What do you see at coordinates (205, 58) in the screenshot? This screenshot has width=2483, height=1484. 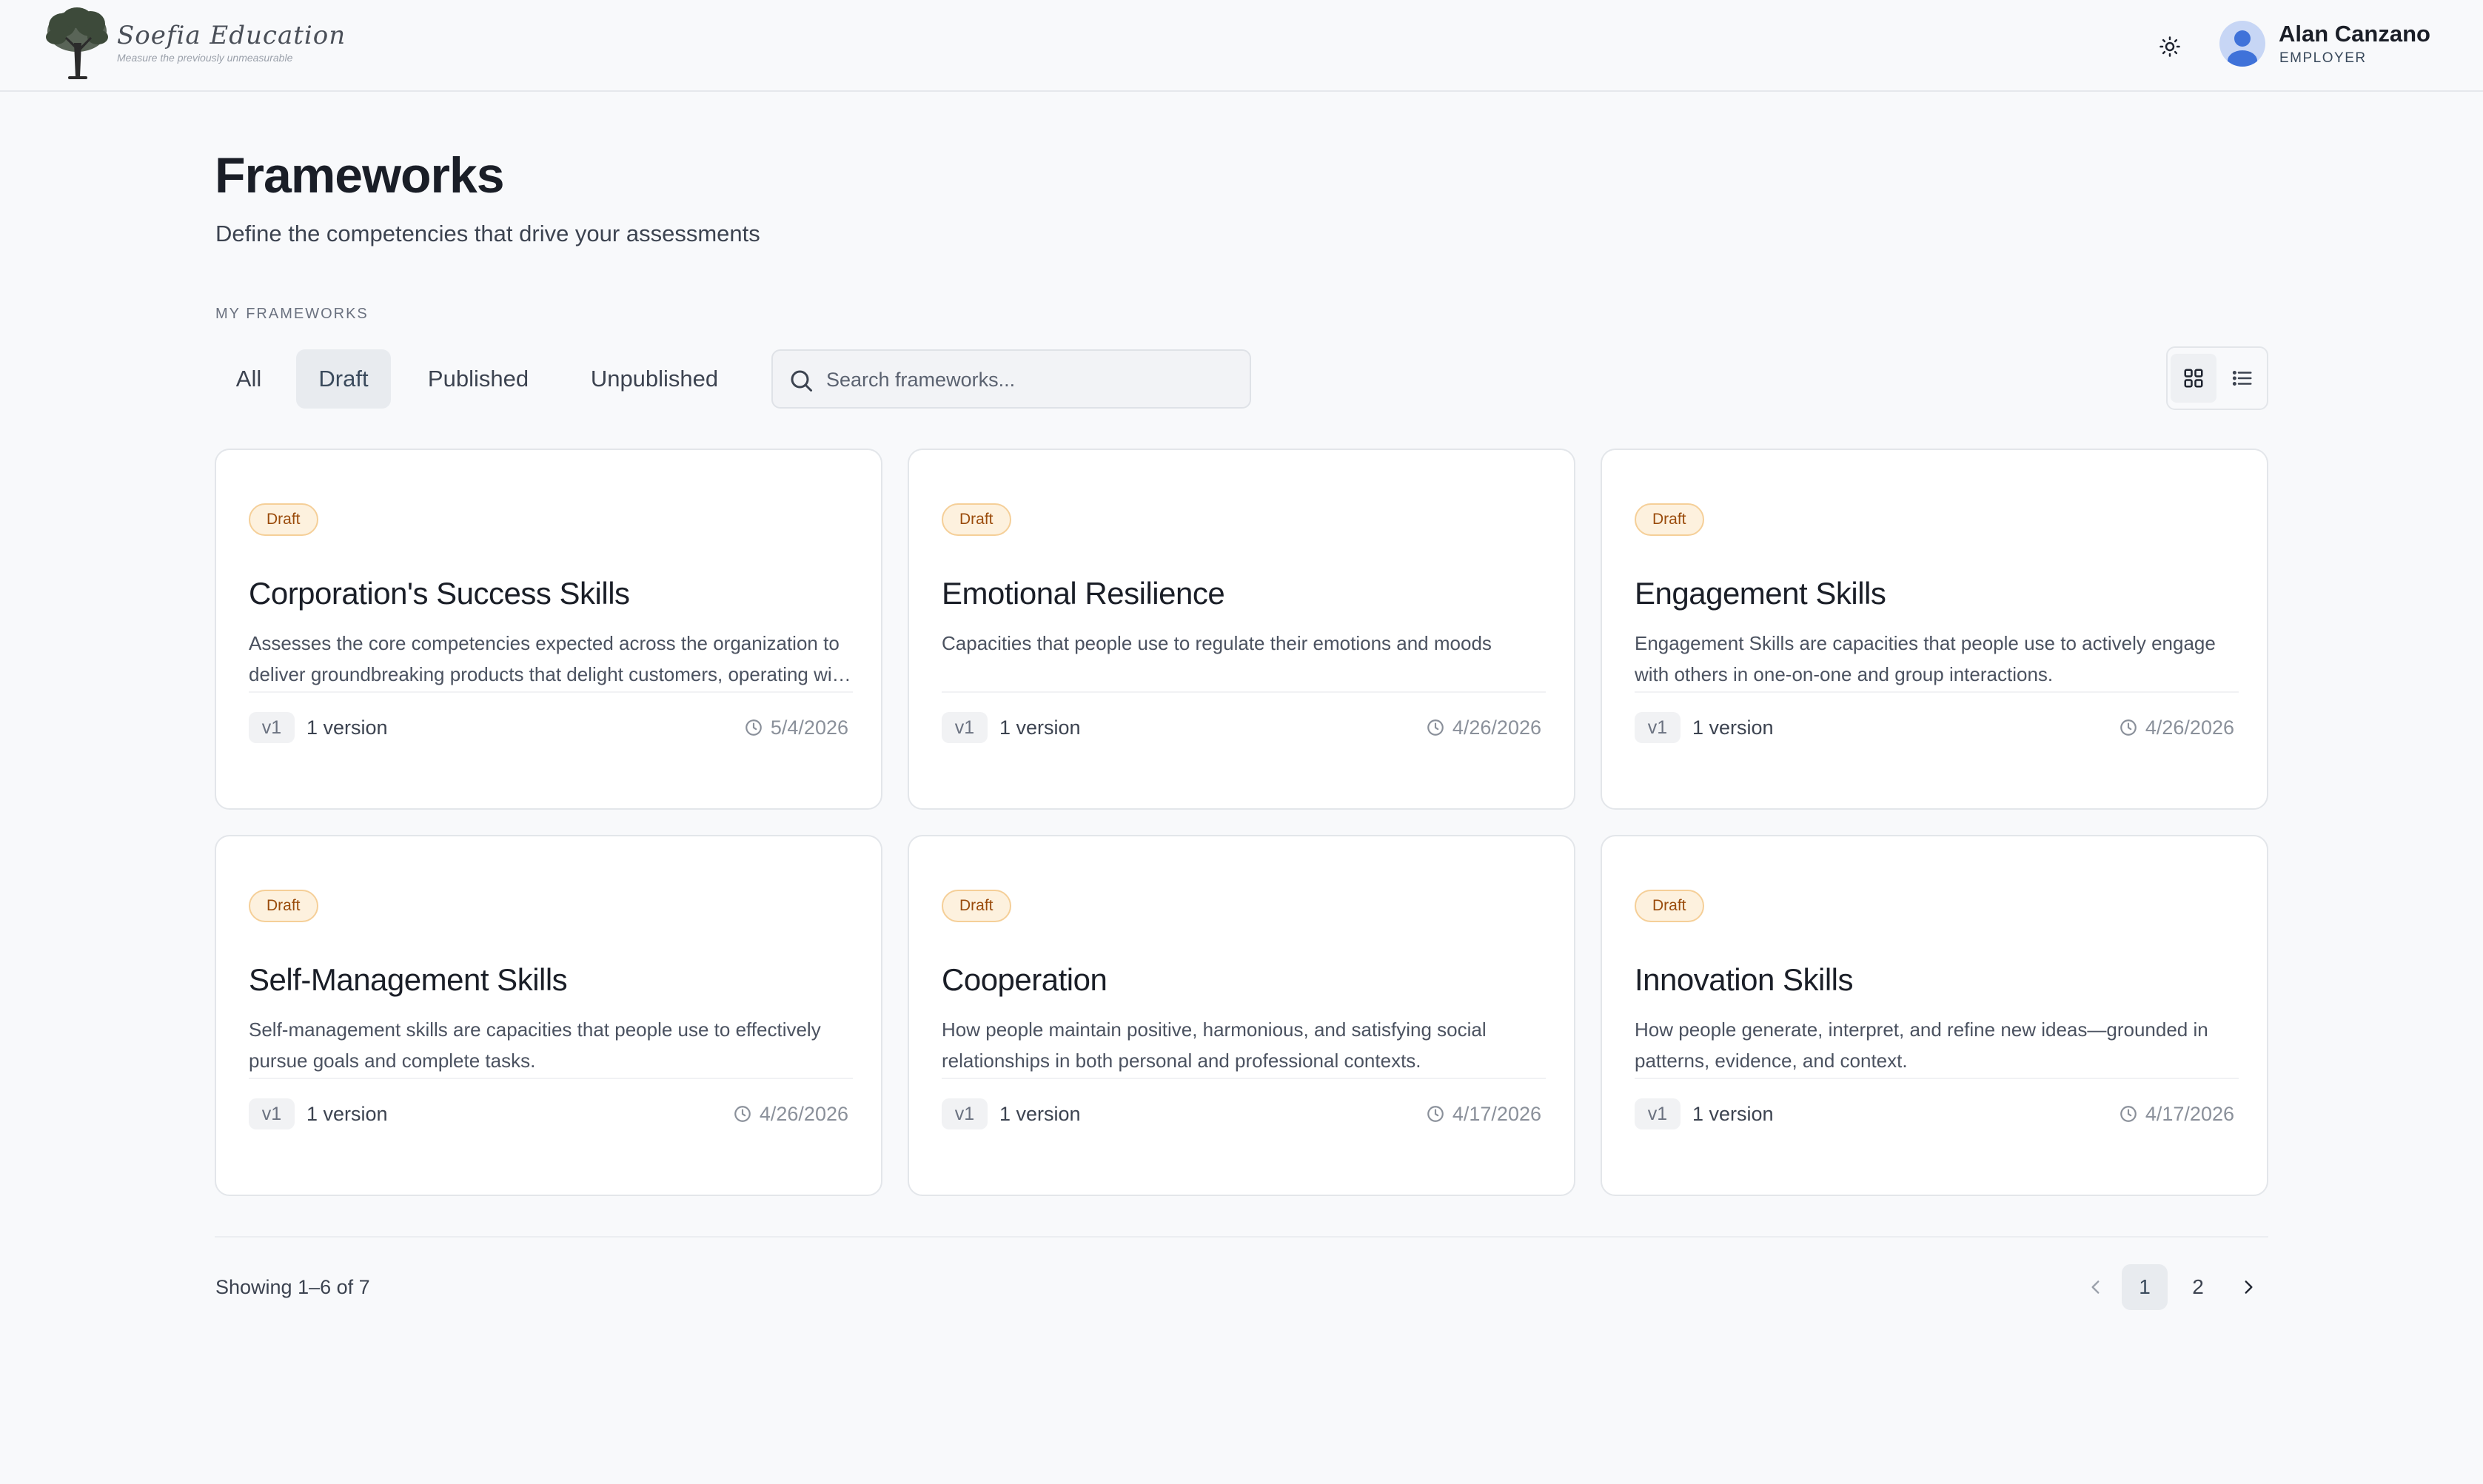 I see `logo-tagline: Measure the previously unmeasurable` at bounding box center [205, 58].